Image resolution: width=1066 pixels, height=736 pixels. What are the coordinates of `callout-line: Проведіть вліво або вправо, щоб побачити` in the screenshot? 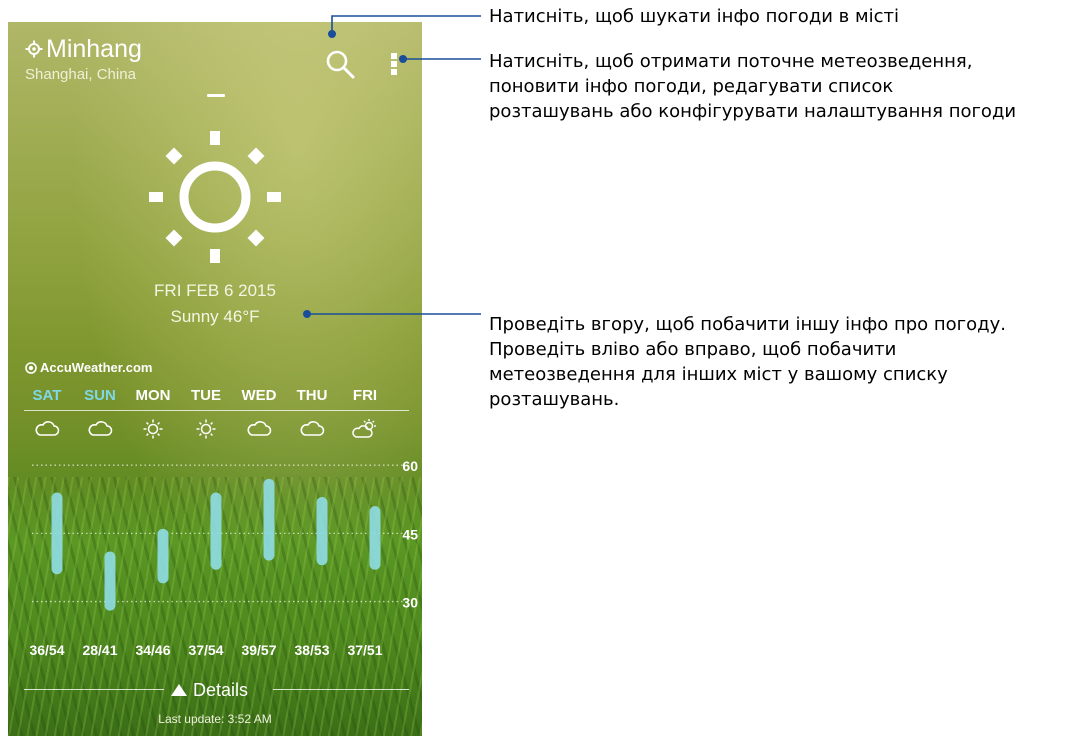 It's located at (693, 349).